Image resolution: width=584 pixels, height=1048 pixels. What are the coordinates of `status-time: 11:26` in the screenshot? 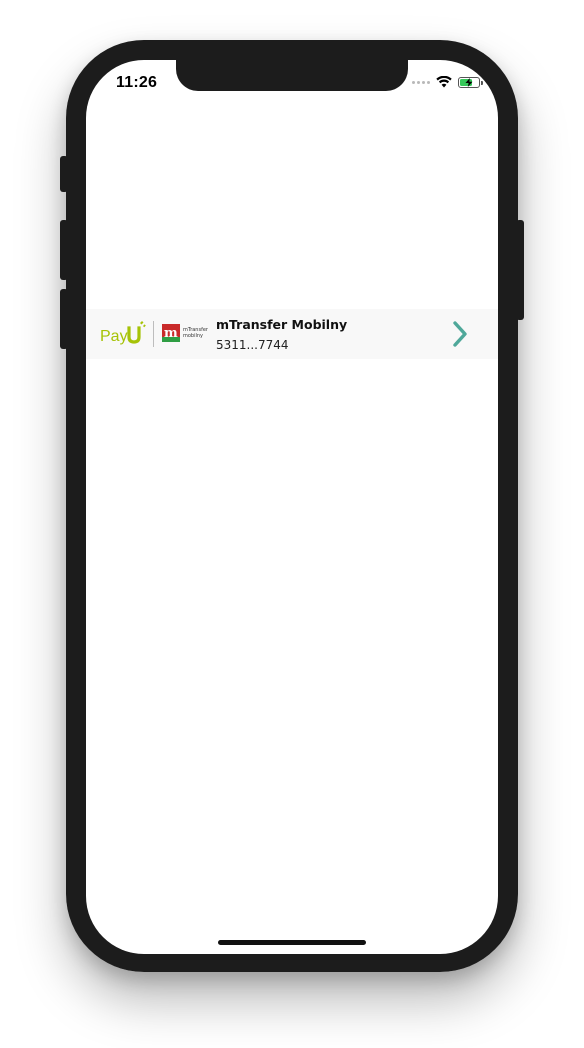 It's located at (137, 82).